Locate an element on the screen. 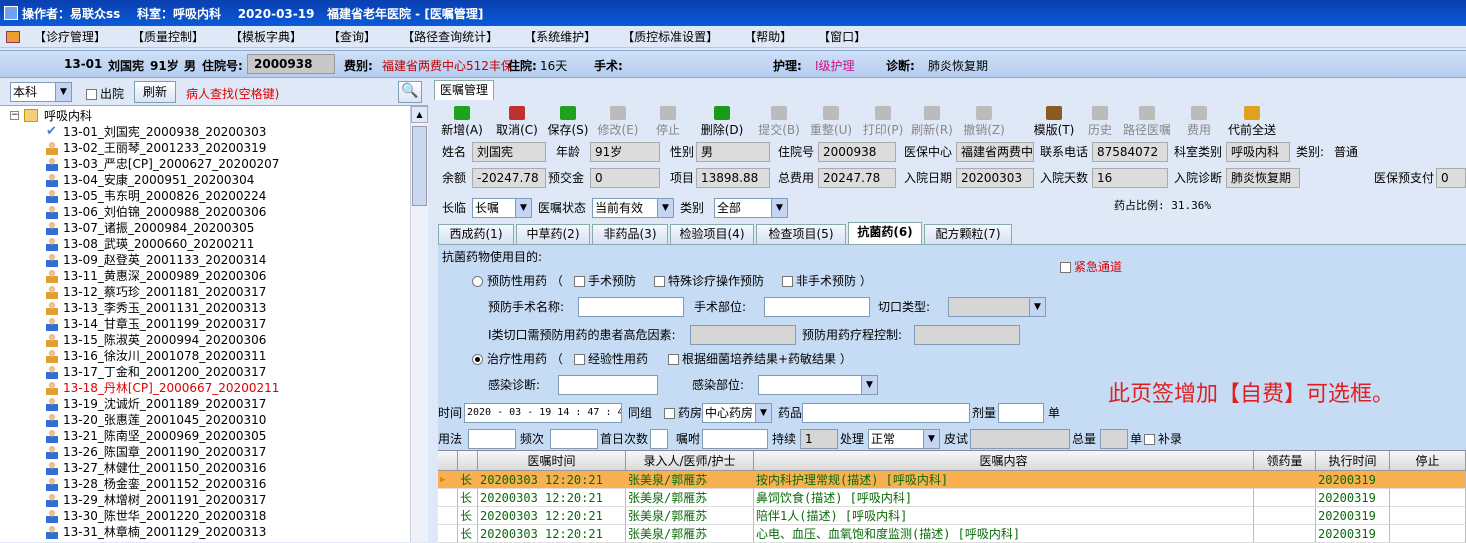  menu-help: 【帮助】 is located at coordinates (768, 36).